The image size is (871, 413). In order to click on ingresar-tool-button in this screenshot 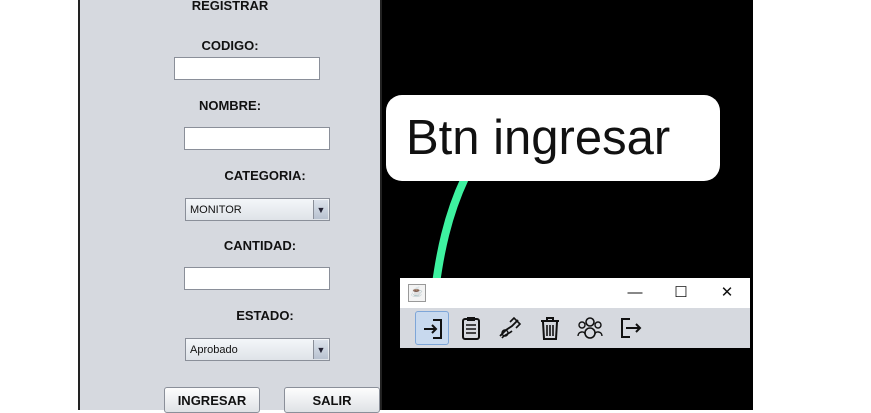, I will do `click(432, 328)`.